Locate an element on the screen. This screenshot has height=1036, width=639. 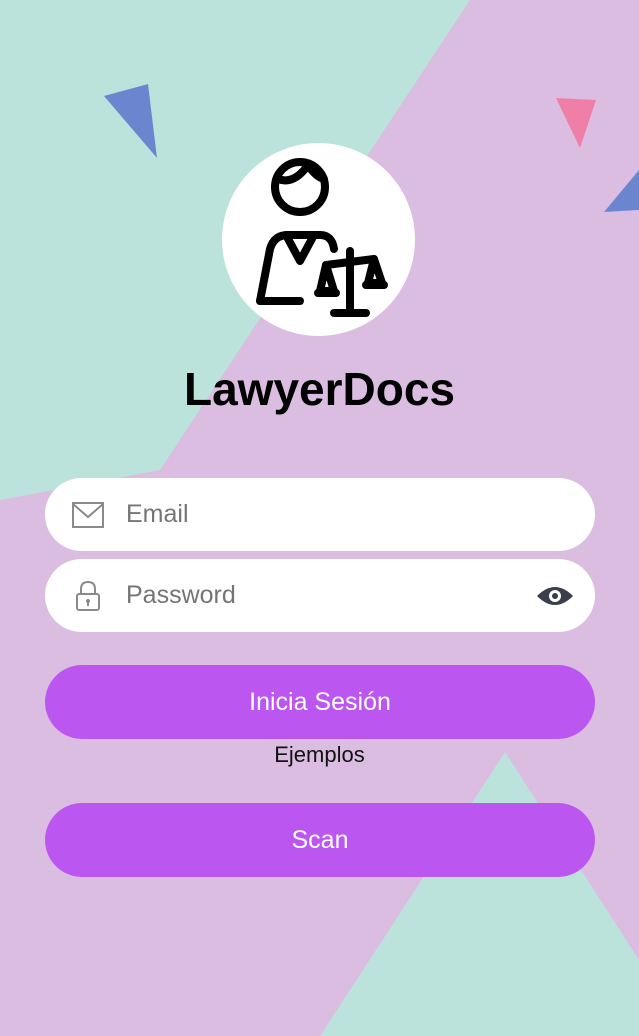
lawyer-with-scales-icon is located at coordinates (322, 237).